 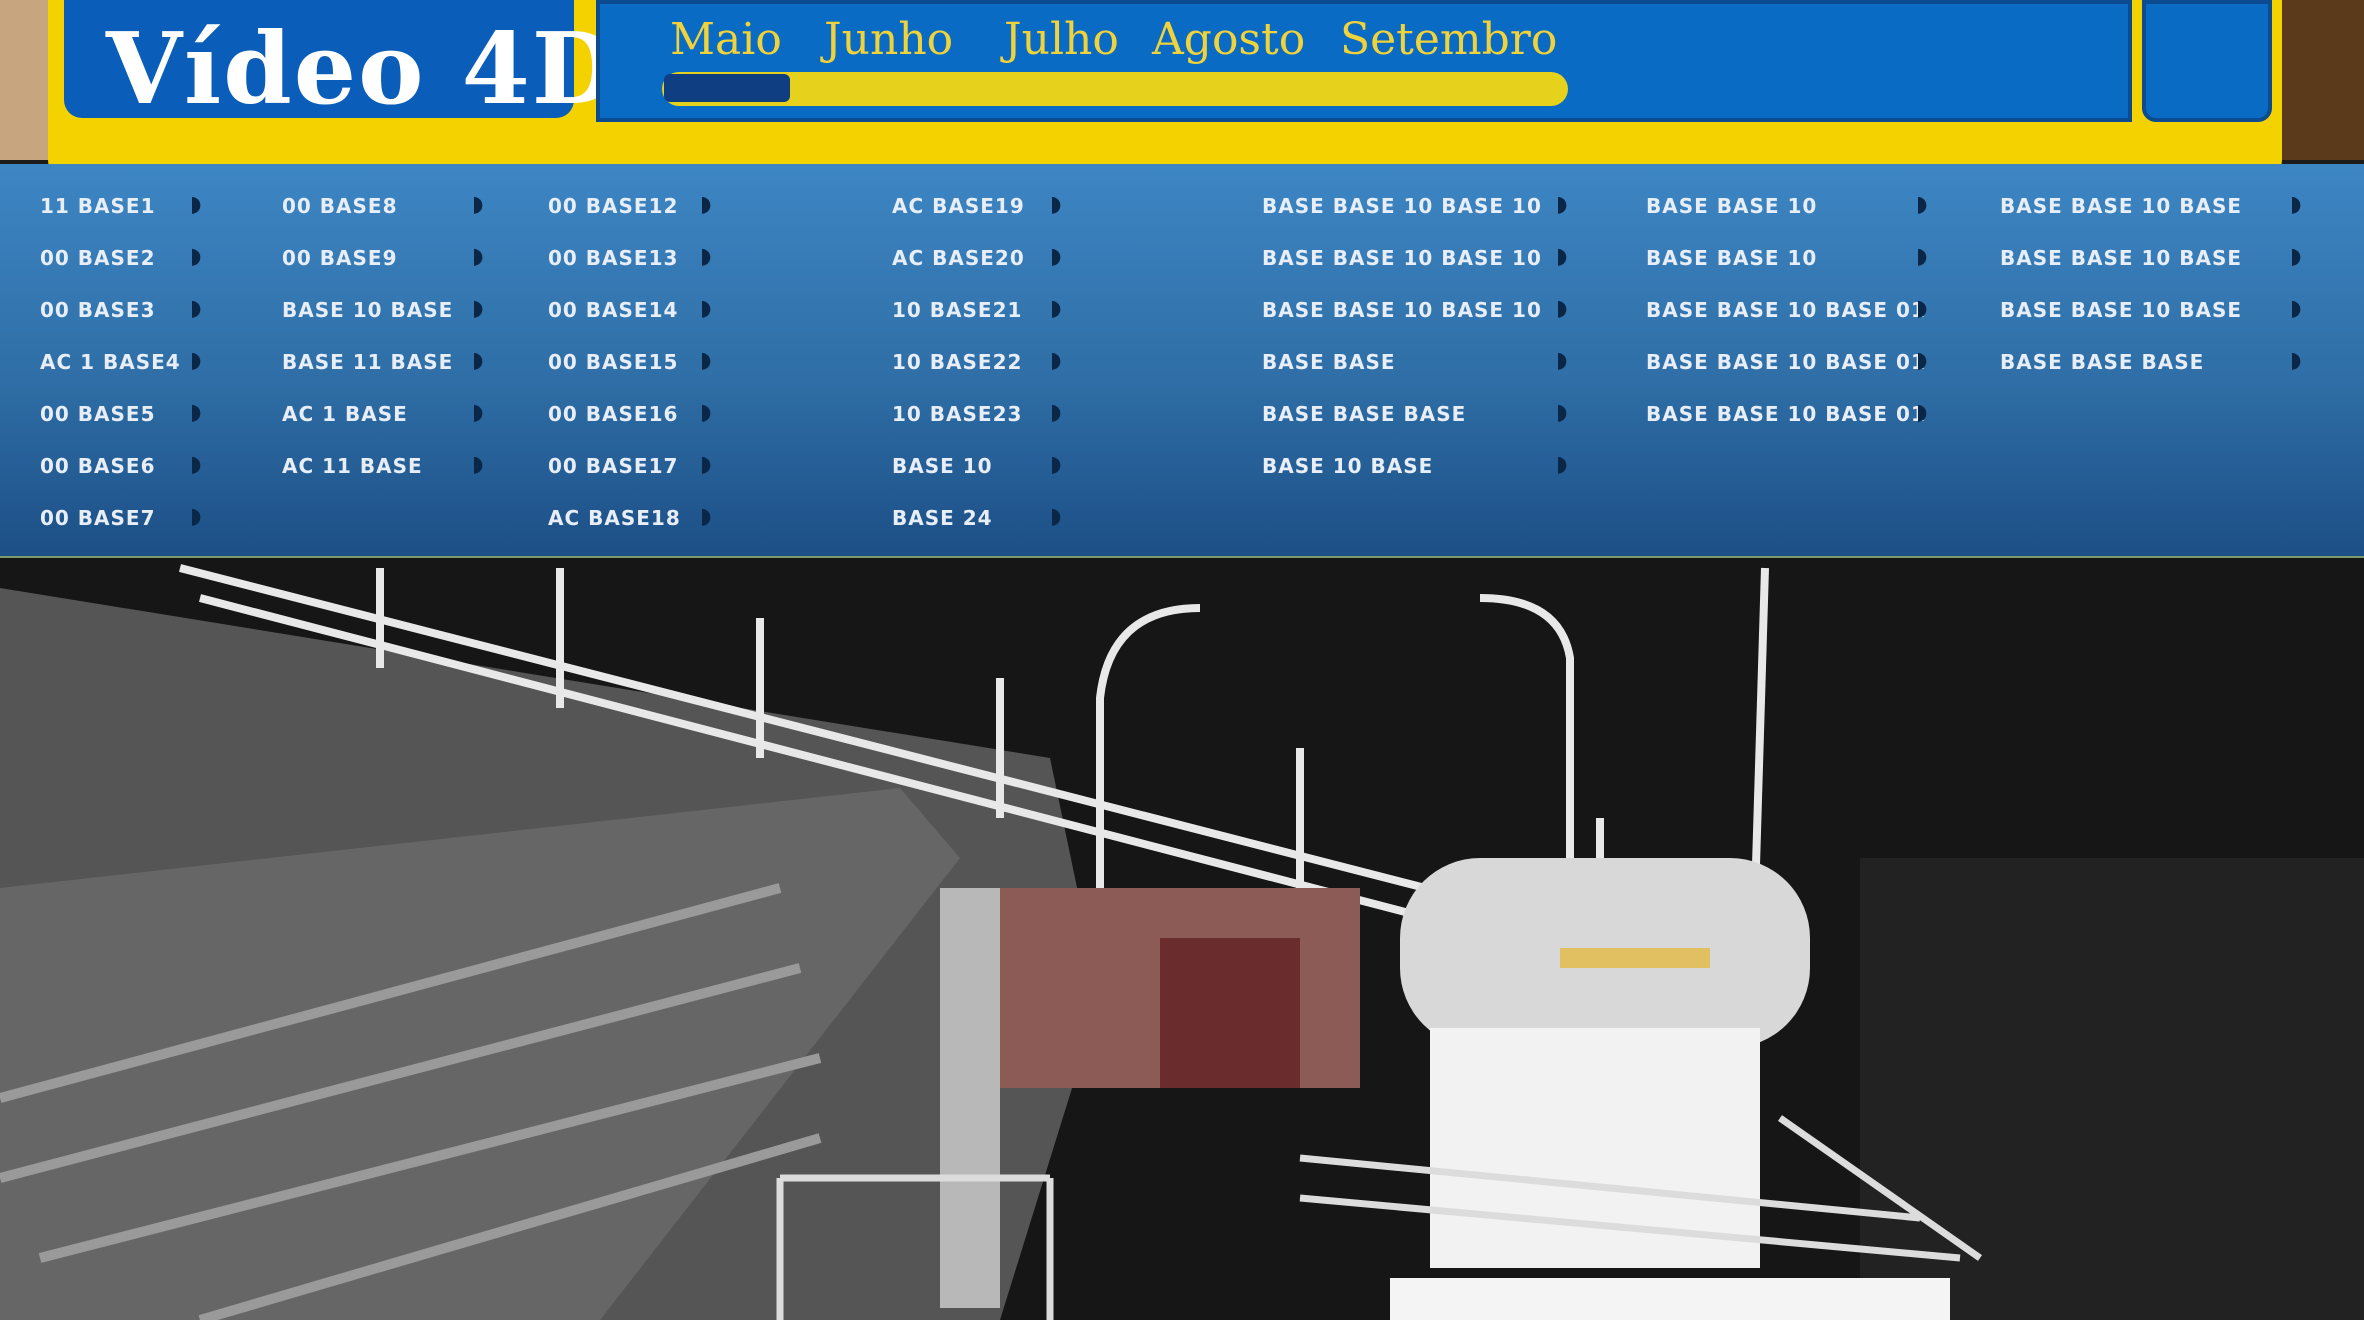 I want to click on schedule-cell: AC BASE18, so click(x=614, y=518).